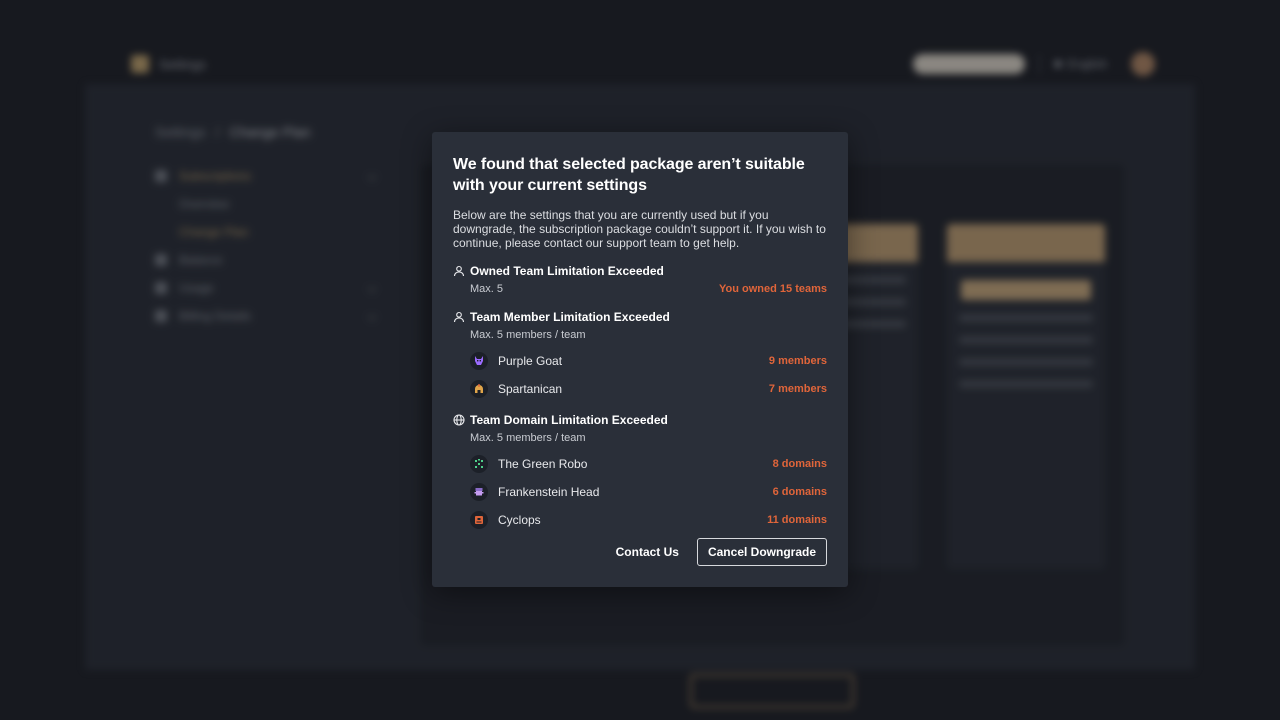 The width and height of the screenshot is (1280, 720). I want to click on sidebar-item-label: Subscriptions, so click(215, 176).